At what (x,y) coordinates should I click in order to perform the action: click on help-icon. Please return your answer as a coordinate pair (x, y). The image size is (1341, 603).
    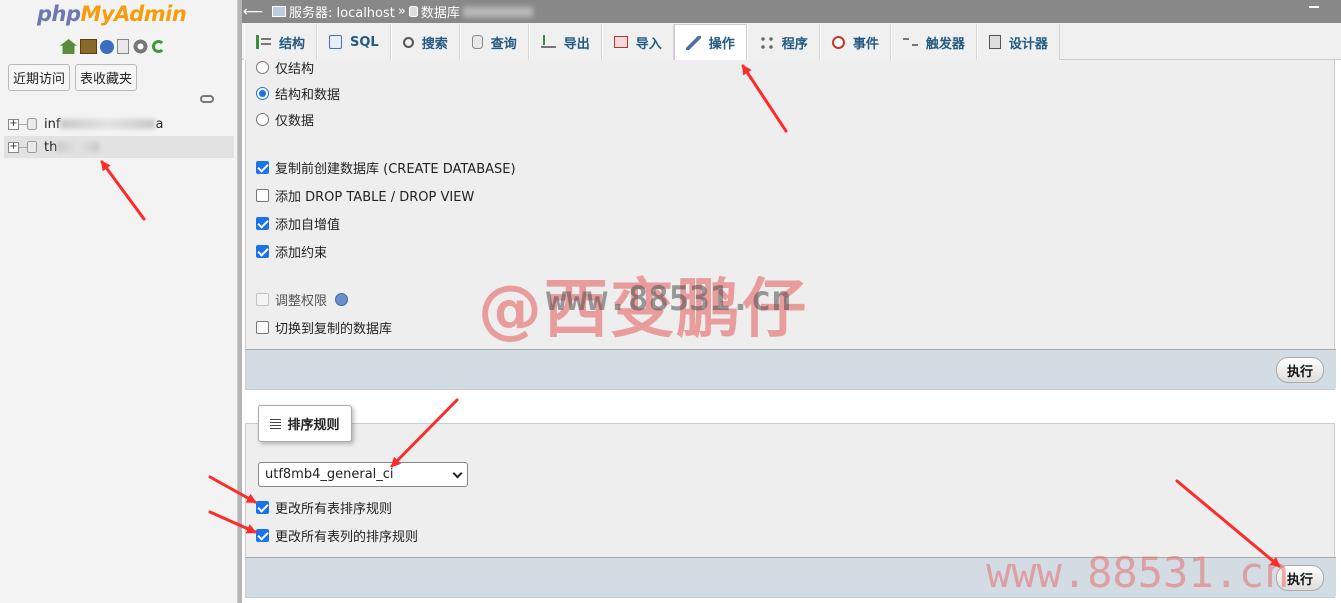
    Looking at the image, I should click on (107, 47).